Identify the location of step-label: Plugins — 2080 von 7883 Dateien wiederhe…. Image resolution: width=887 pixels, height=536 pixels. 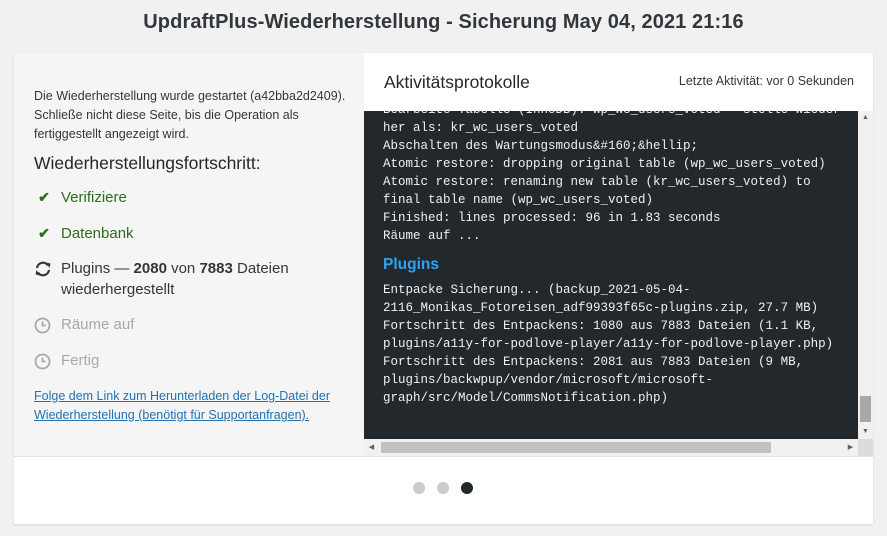
(184, 279).